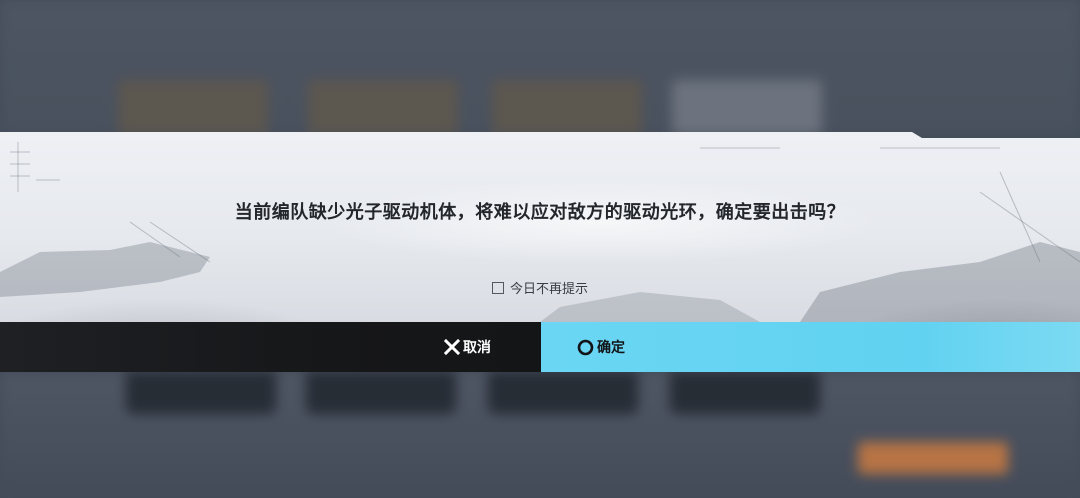  I want to click on dialog-message: 当前编队缺少光子驱动机体，将难以应对敌方的驱动光环，确定要出击吗？, so click(540, 212).